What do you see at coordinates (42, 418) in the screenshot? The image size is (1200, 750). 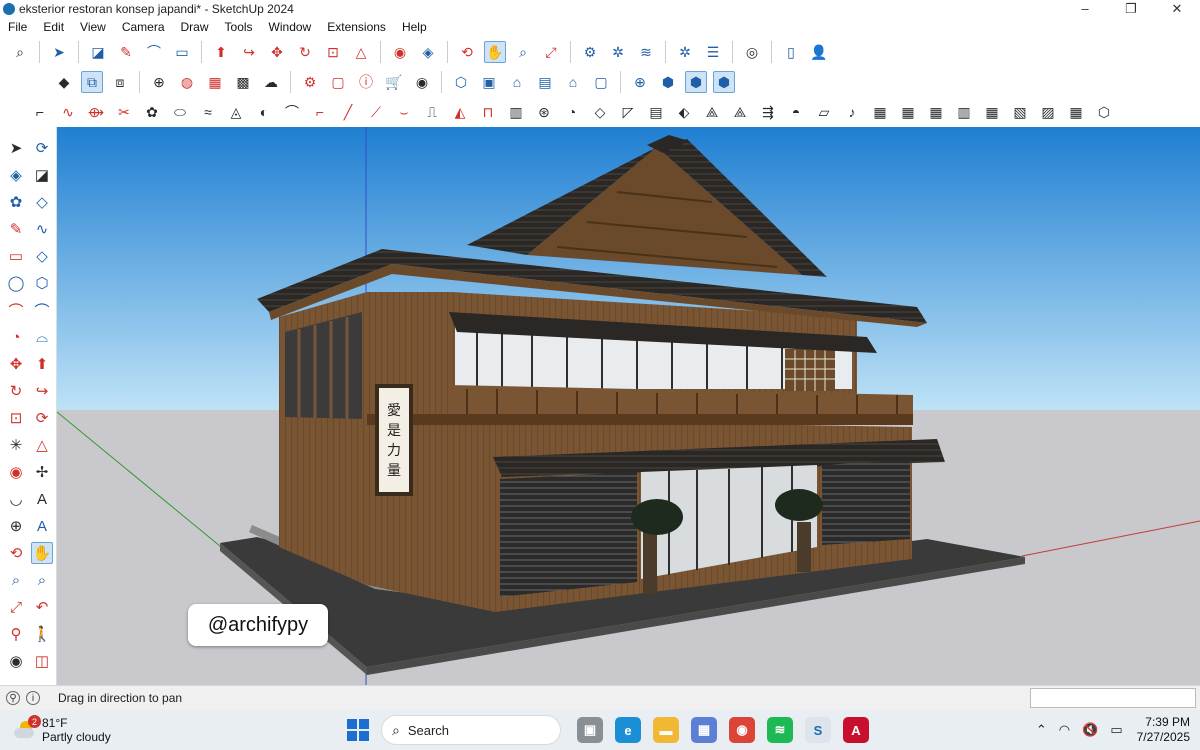 I see `offset-tool-icon: ⟳` at bounding box center [42, 418].